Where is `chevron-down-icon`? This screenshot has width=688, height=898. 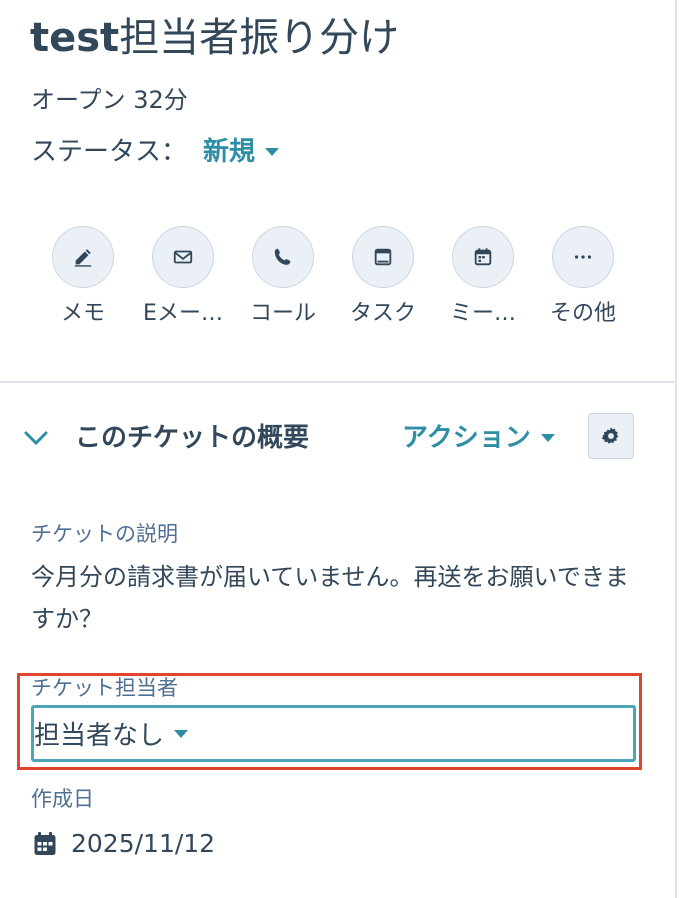
chevron-down-icon is located at coordinates (36, 438).